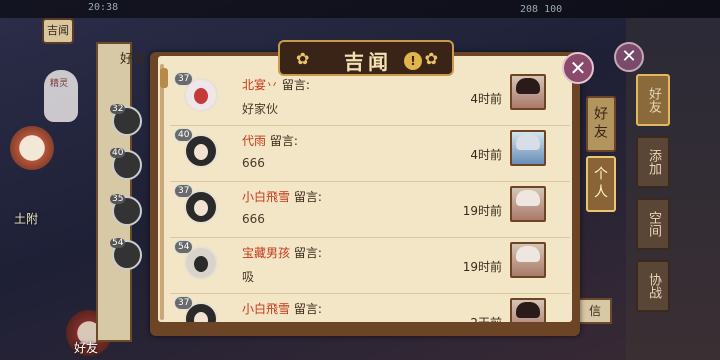  Describe the element at coordinates (260, 109) in the screenshot. I see `entry-message: 好家伙` at that location.